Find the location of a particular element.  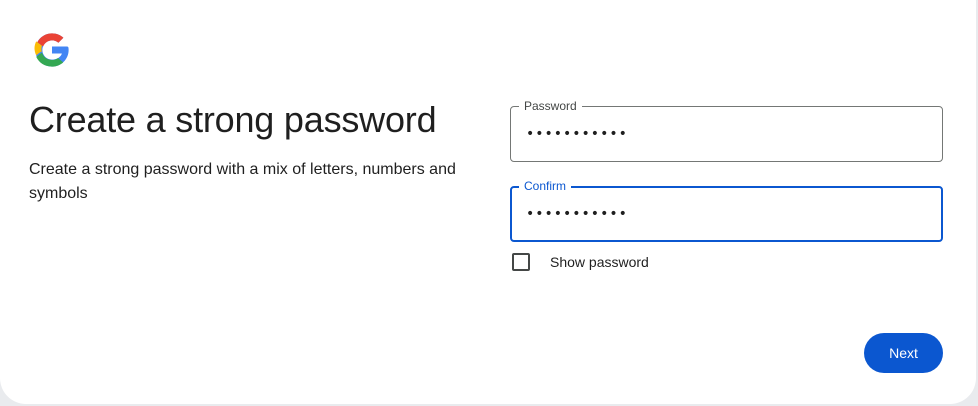

confirm-input is located at coordinates (726, 214).